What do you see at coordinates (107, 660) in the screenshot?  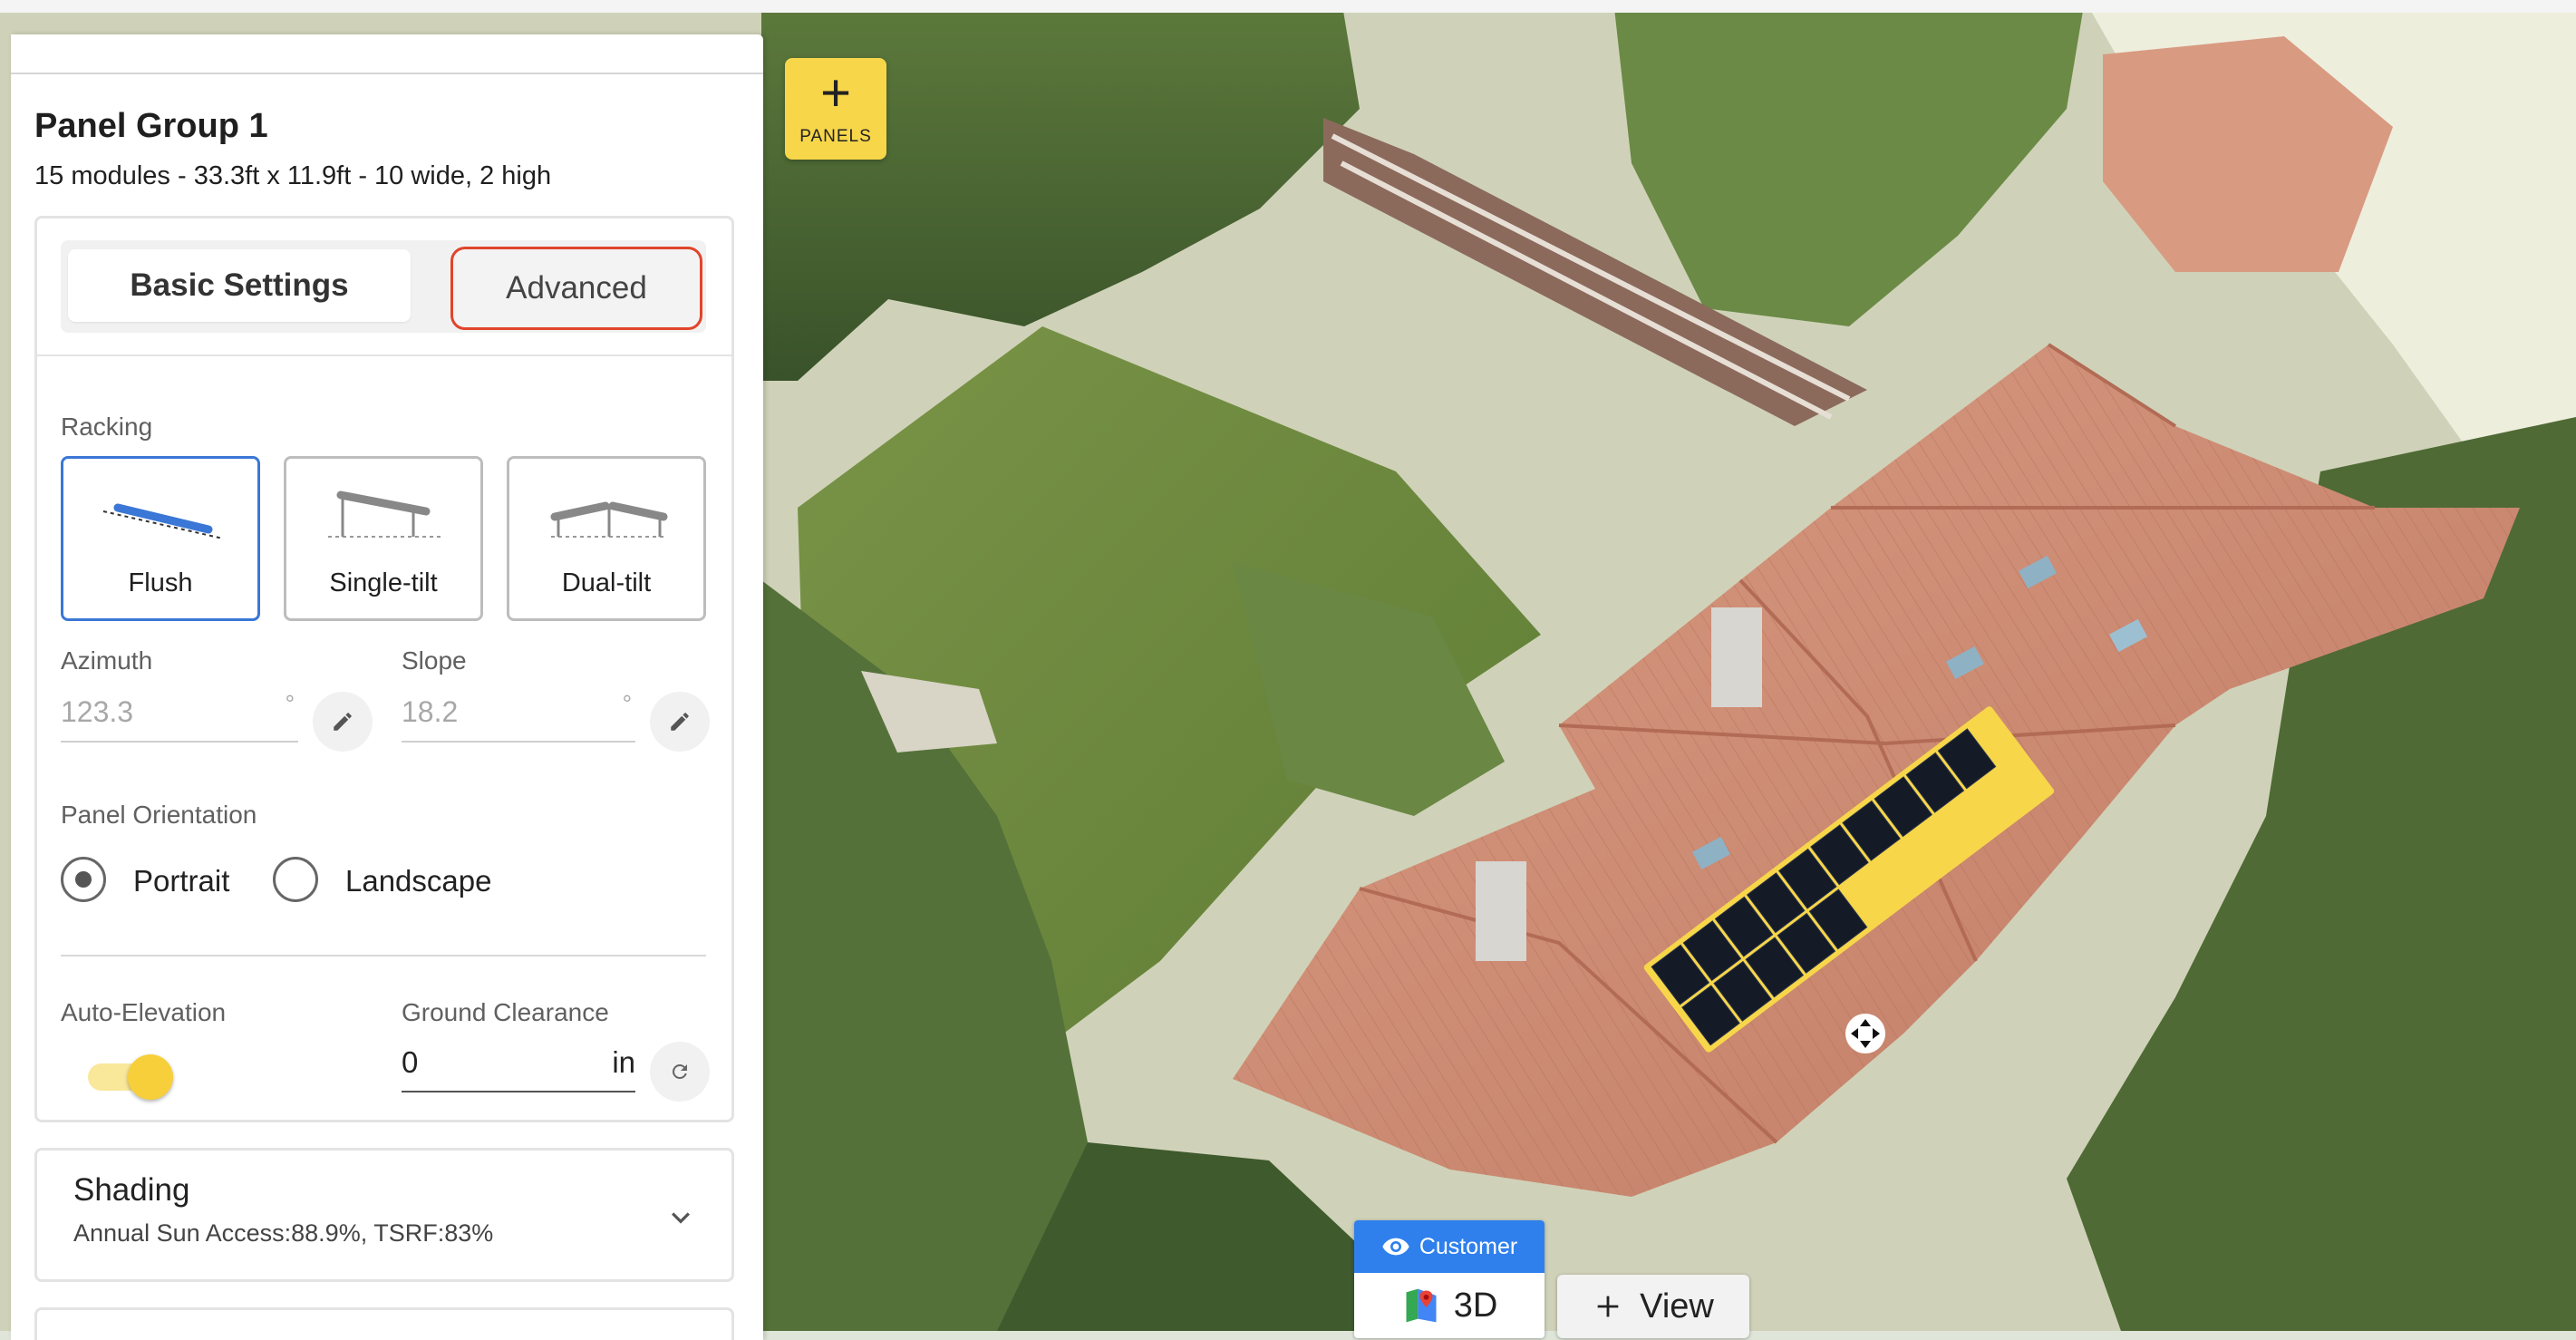 I see `azimuth-label: Azimuth` at bounding box center [107, 660].